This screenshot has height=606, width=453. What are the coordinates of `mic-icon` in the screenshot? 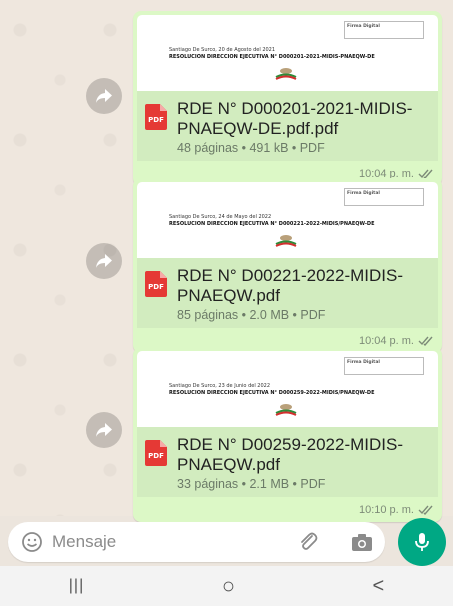 It's located at (422, 542).